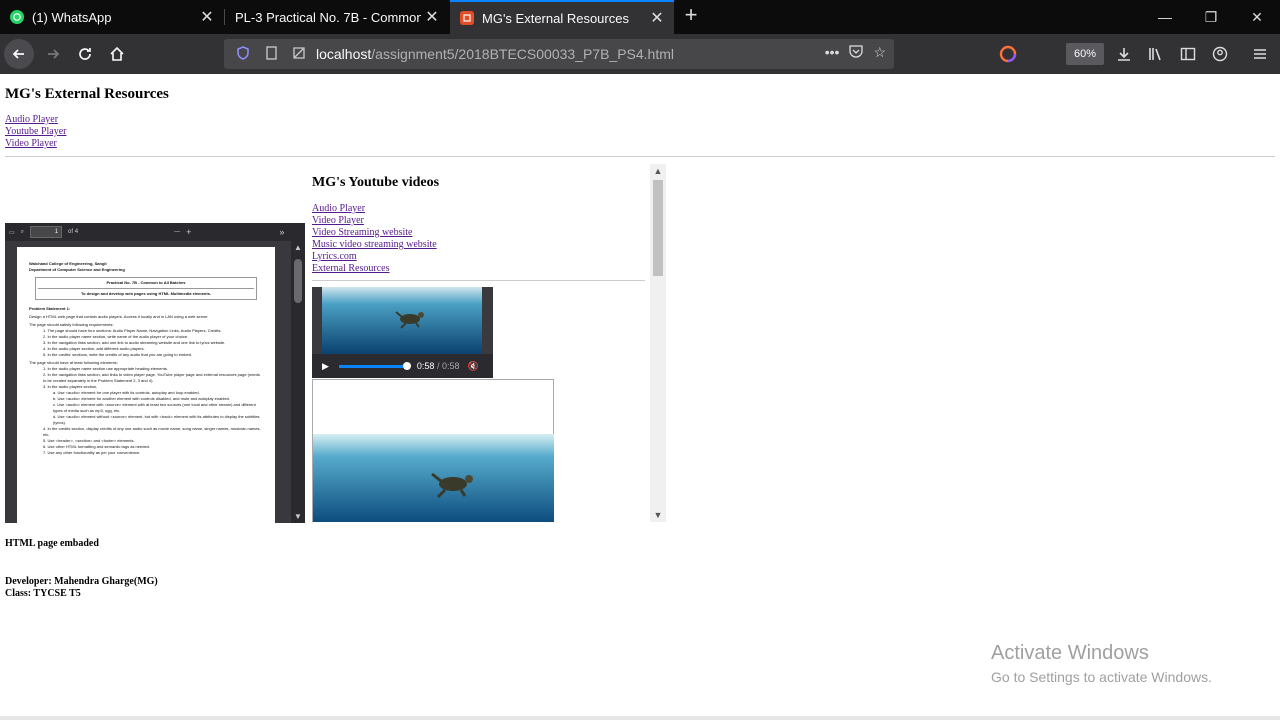 The width and height of the screenshot is (1280, 720). Describe the element at coordinates (87, 94) in the screenshot. I see `page-title: MG's External Resources` at that location.